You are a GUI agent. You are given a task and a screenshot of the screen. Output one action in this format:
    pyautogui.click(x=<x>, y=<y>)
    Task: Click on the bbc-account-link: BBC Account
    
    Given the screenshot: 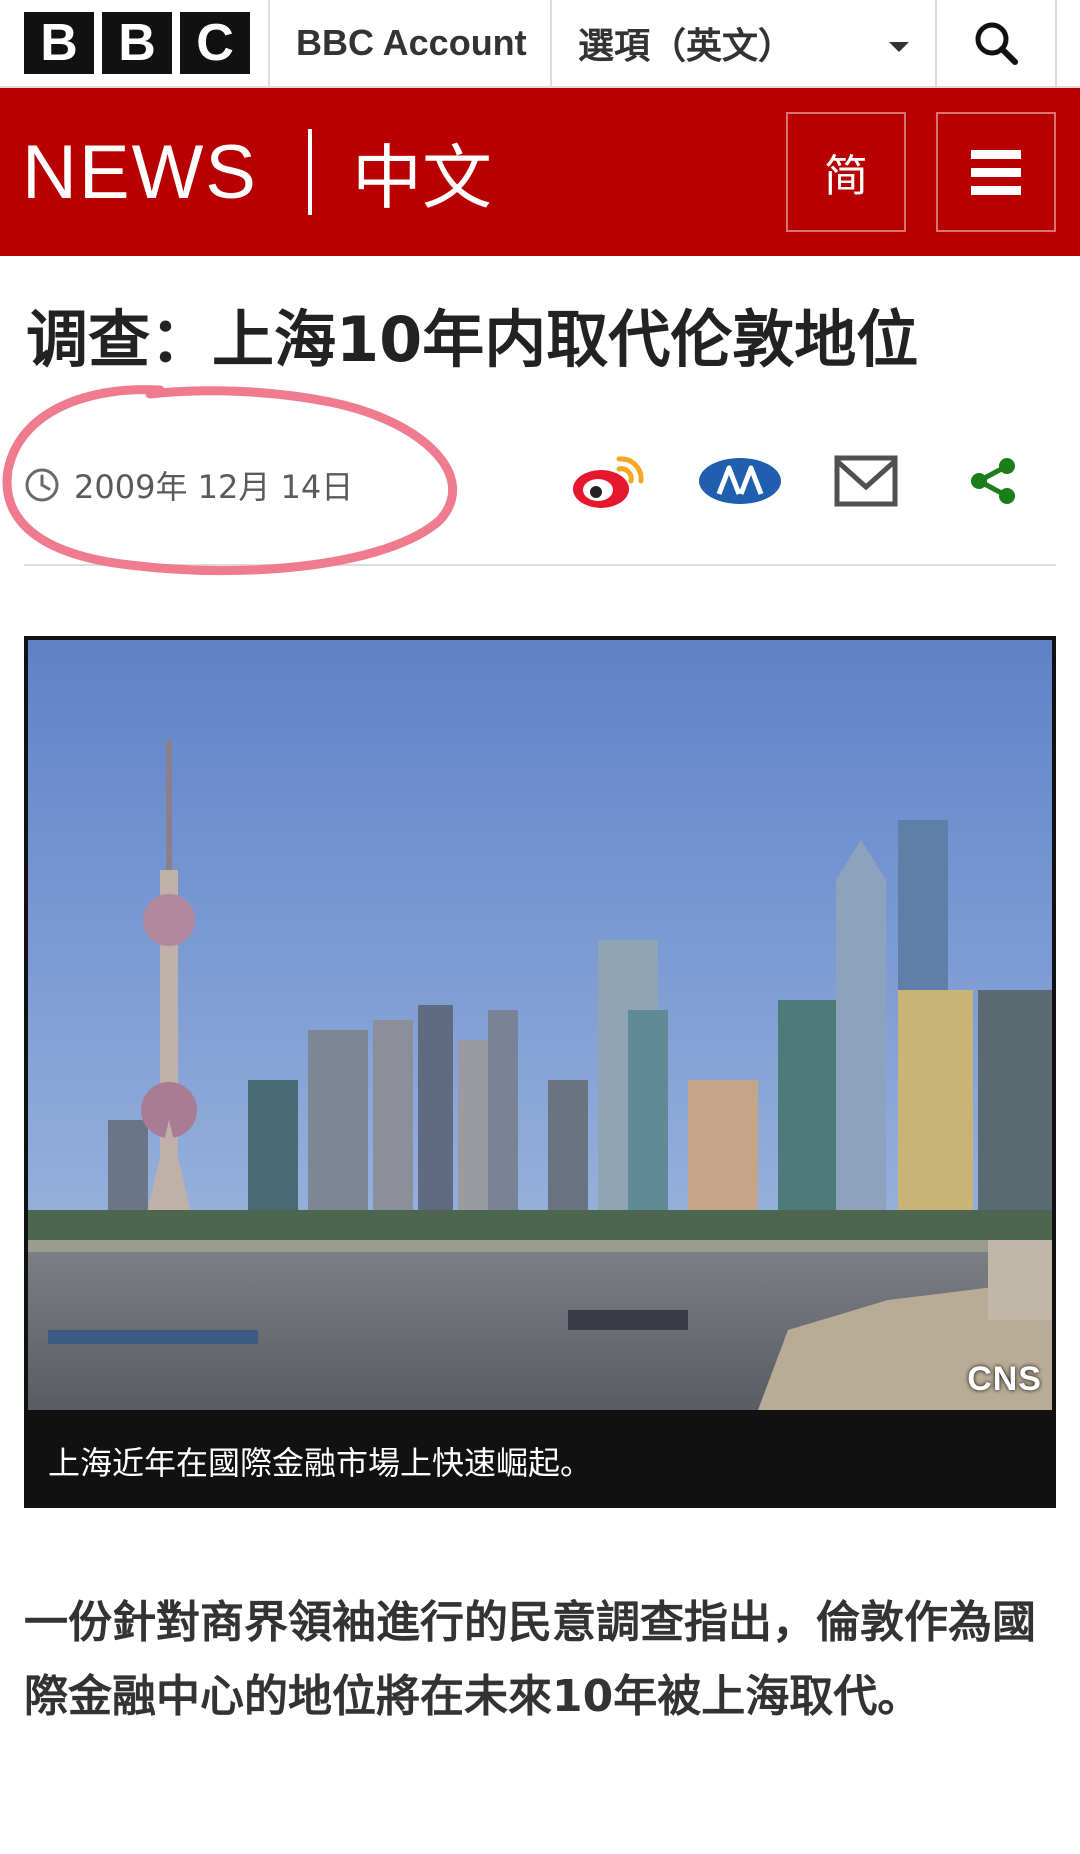 What is the action you would take?
    pyautogui.click(x=411, y=43)
    